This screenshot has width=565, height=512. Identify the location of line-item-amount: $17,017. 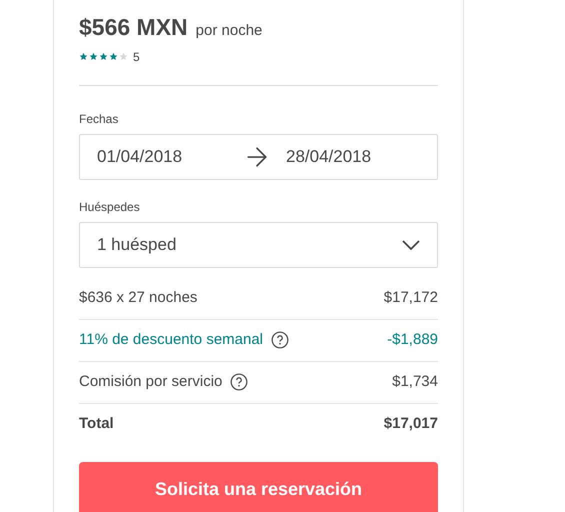
(411, 424).